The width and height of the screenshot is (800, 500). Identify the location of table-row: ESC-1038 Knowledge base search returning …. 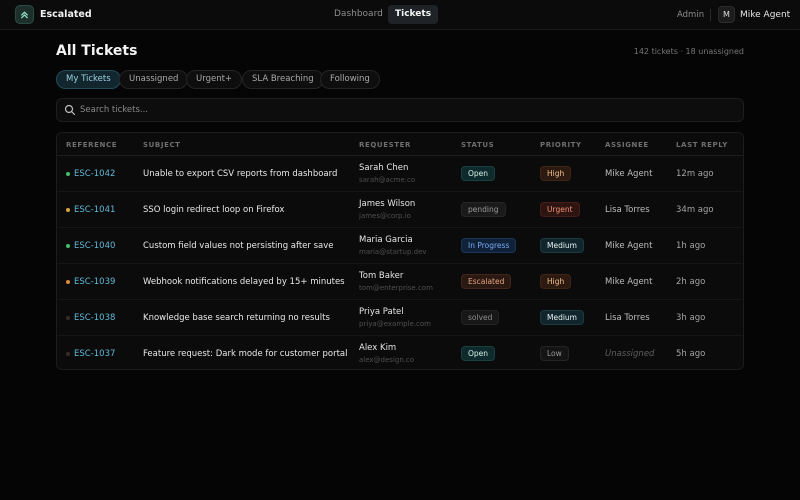
(400, 318).